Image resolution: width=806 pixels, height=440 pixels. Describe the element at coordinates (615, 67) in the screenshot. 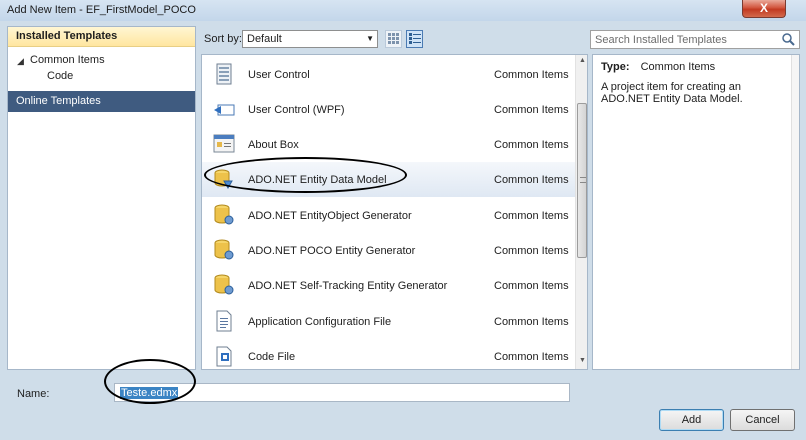

I see `type-label: Type:` at that location.